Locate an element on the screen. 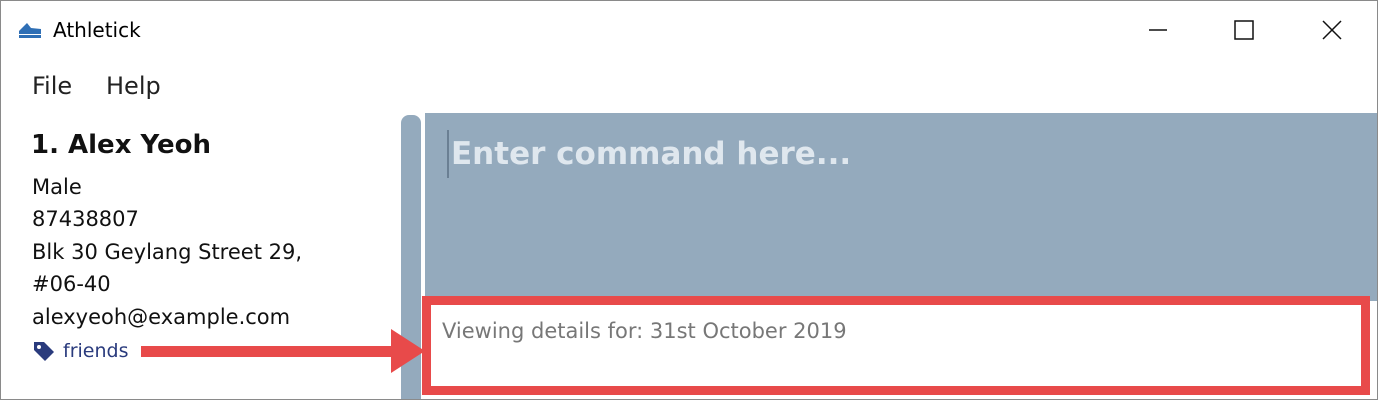  menu-help: Help is located at coordinates (133, 86).